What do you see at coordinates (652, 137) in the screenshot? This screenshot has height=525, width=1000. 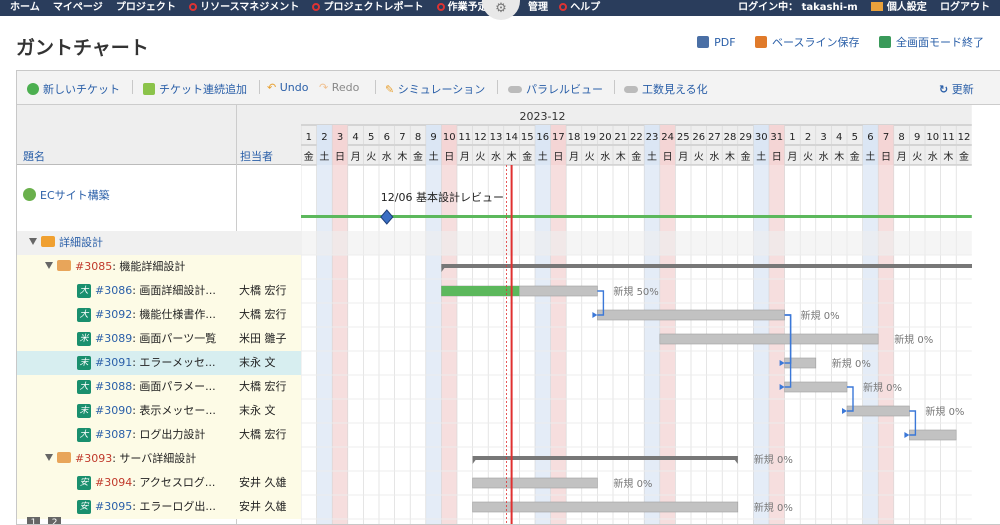 I see `day-number-label: 23` at bounding box center [652, 137].